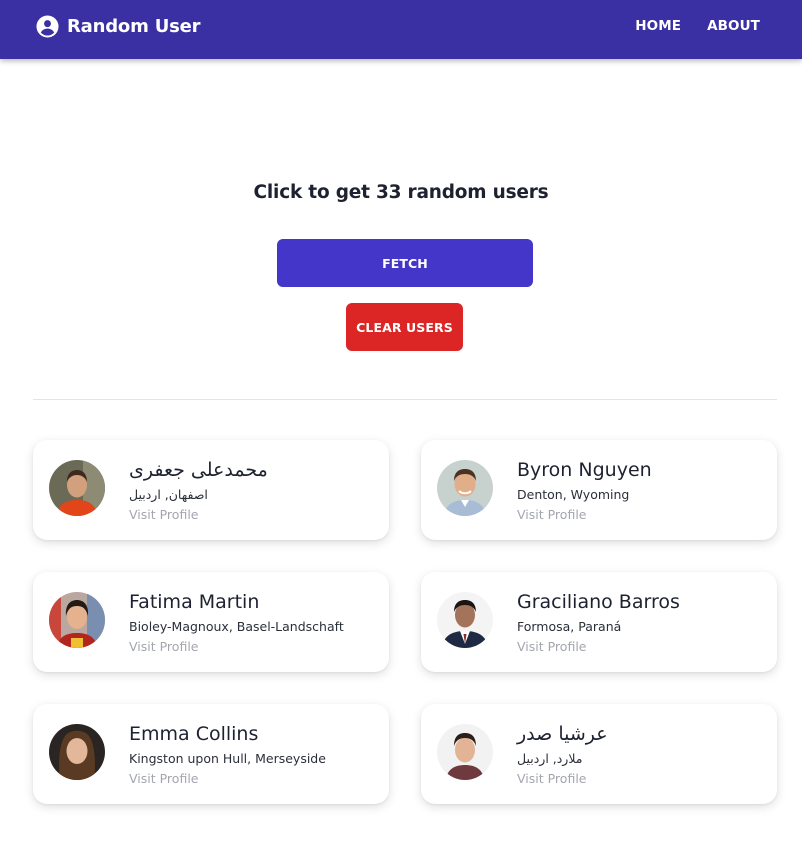 This screenshot has width=802, height=845. Describe the element at coordinates (405, 263) in the screenshot. I see `fetch-button: FETCH` at that location.